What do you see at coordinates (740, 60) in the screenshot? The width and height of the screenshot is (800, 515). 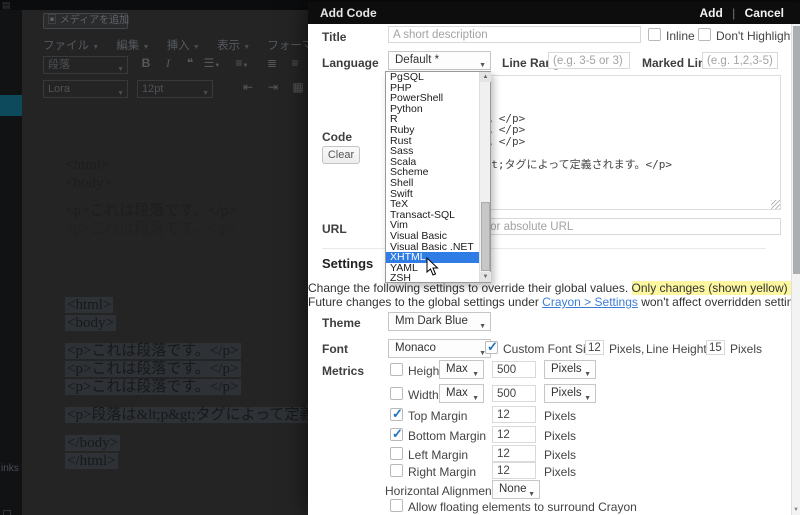 I see `marked-lines-input` at bounding box center [740, 60].